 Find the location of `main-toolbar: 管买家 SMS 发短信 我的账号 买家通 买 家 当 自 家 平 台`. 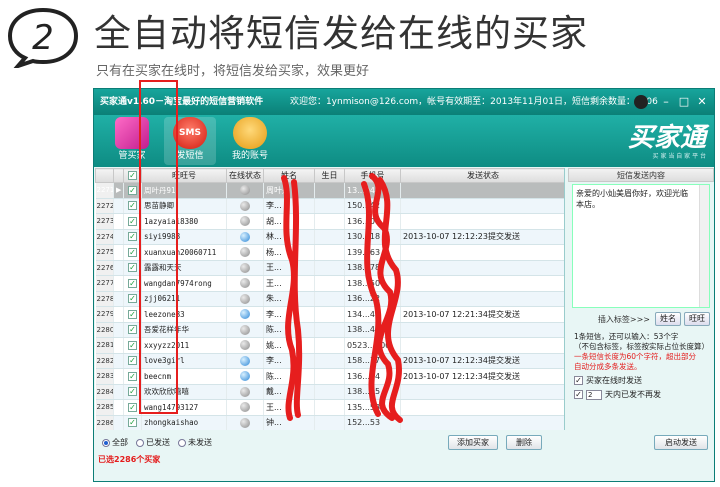

main-toolbar: 管买家 SMS 发短信 我的账号 买家通 买 家 当 自 家 平 台 is located at coordinates (404, 141).